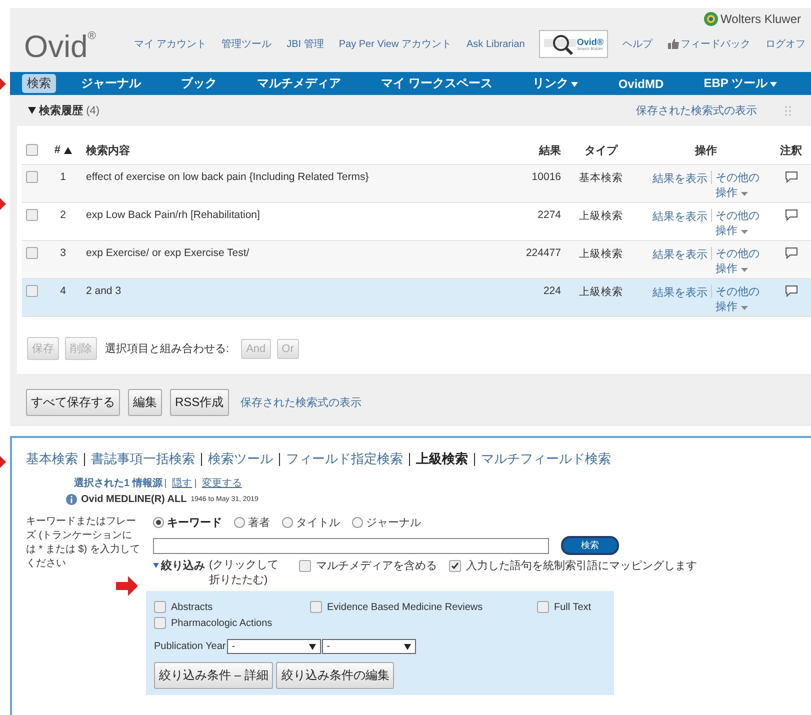  Describe the element at coordinates (344, 459) in the screenshot. I see `search-tab: フィールド指定検索` at that location.